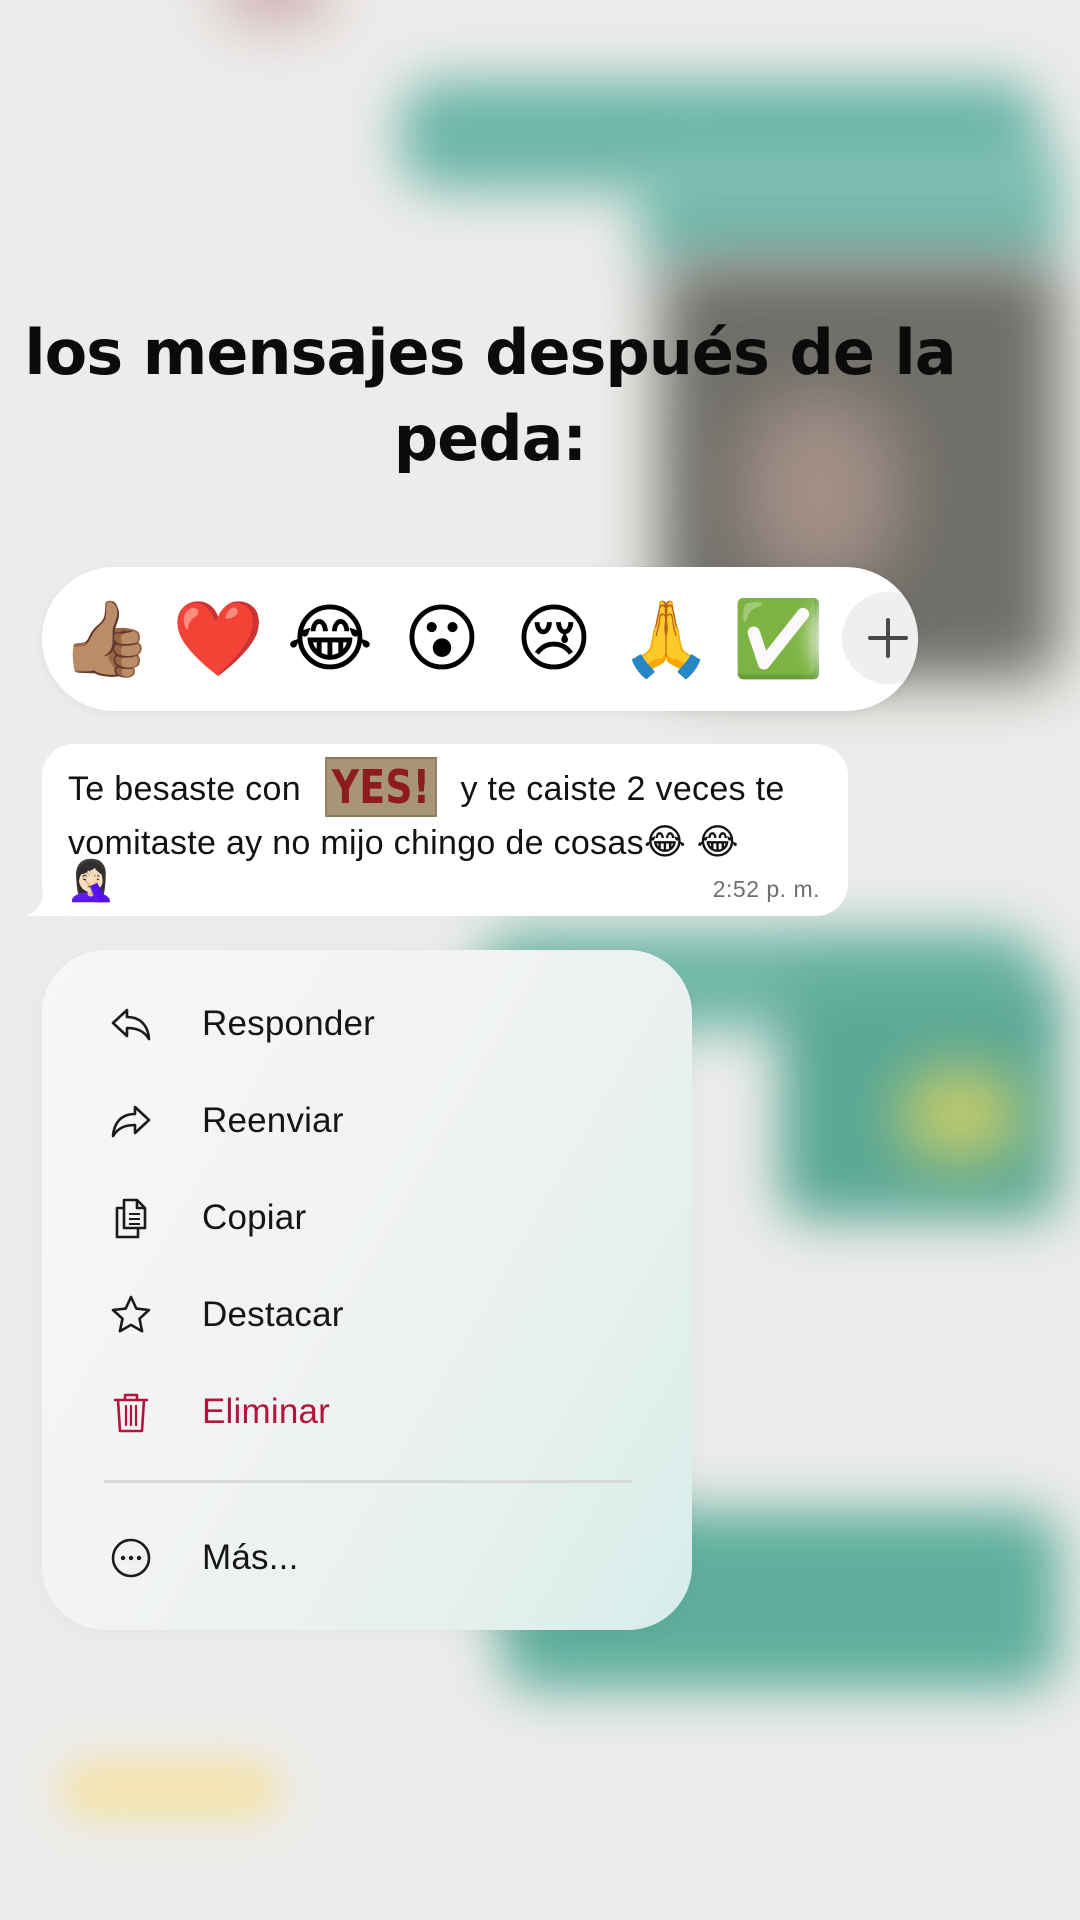 The width and height of the screenshot is (1080, 1920). Describe the element at coordinates (131, 1412) in the screenshot. I see `trash-icon` at that location.